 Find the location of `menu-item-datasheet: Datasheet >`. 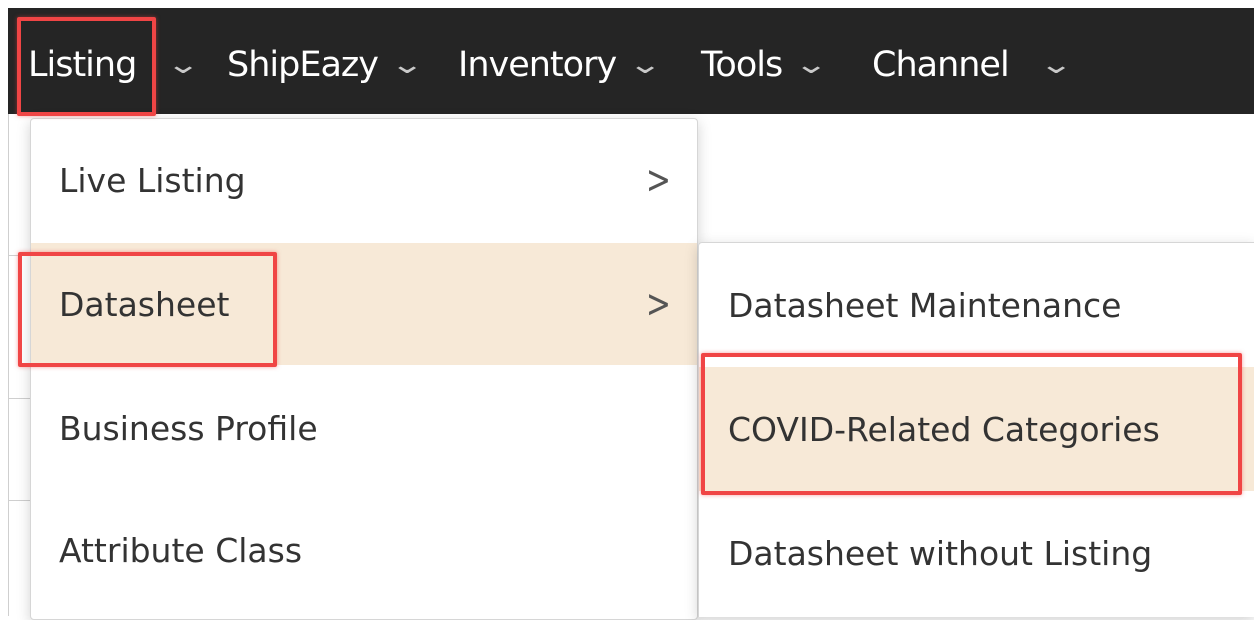

menu-item-datasheet: Datasheet > is located at coordinates (364, 304).